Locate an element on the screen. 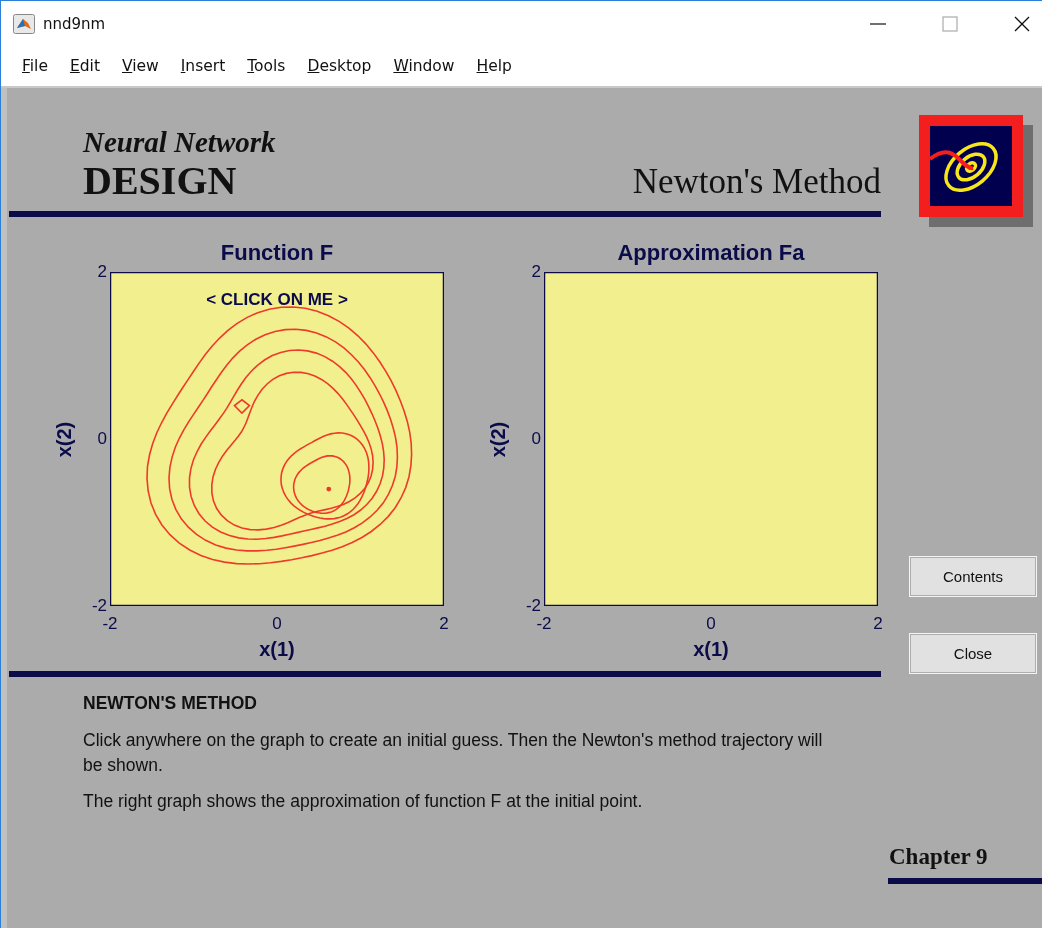 Image resolution: width=1042 pixels, height=928 pixels. side-button: Contents is located at coordinates (973, 576).